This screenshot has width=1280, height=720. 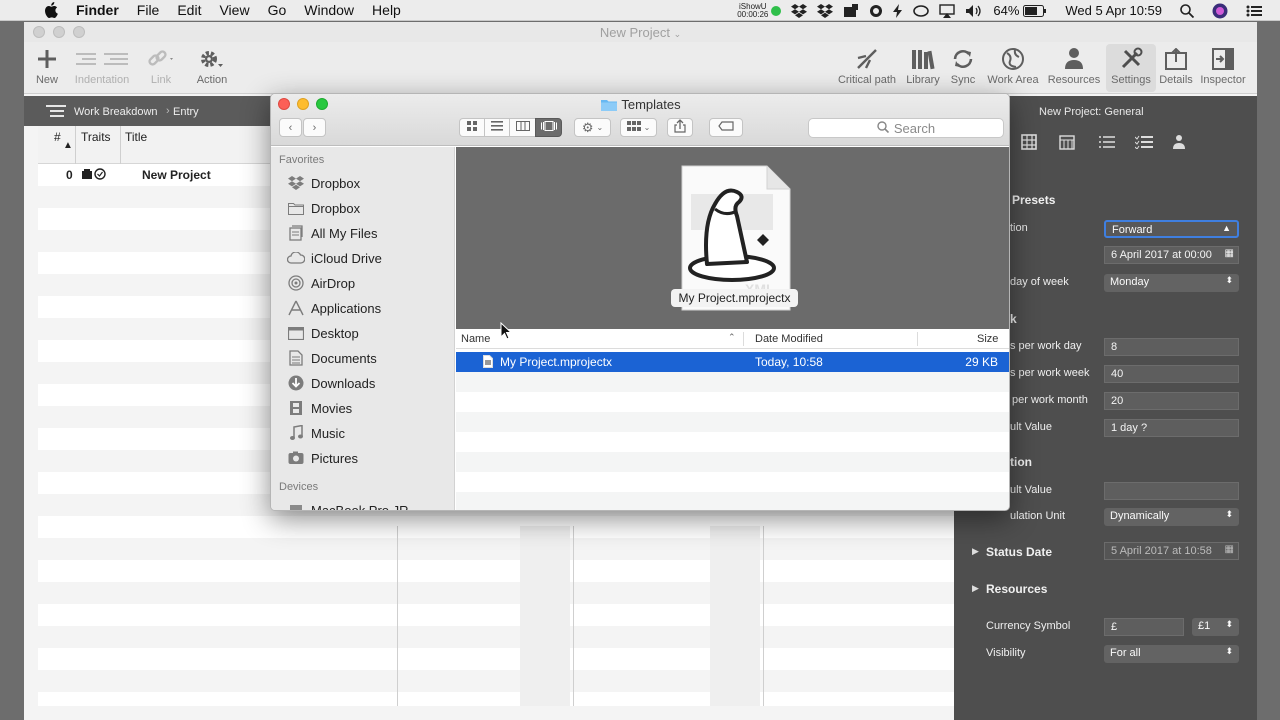 What do you see at coordinates (1171, 428) in the screenshot?
I see `default-value-field: 1 day ?` at bounding box center [1171, 428].